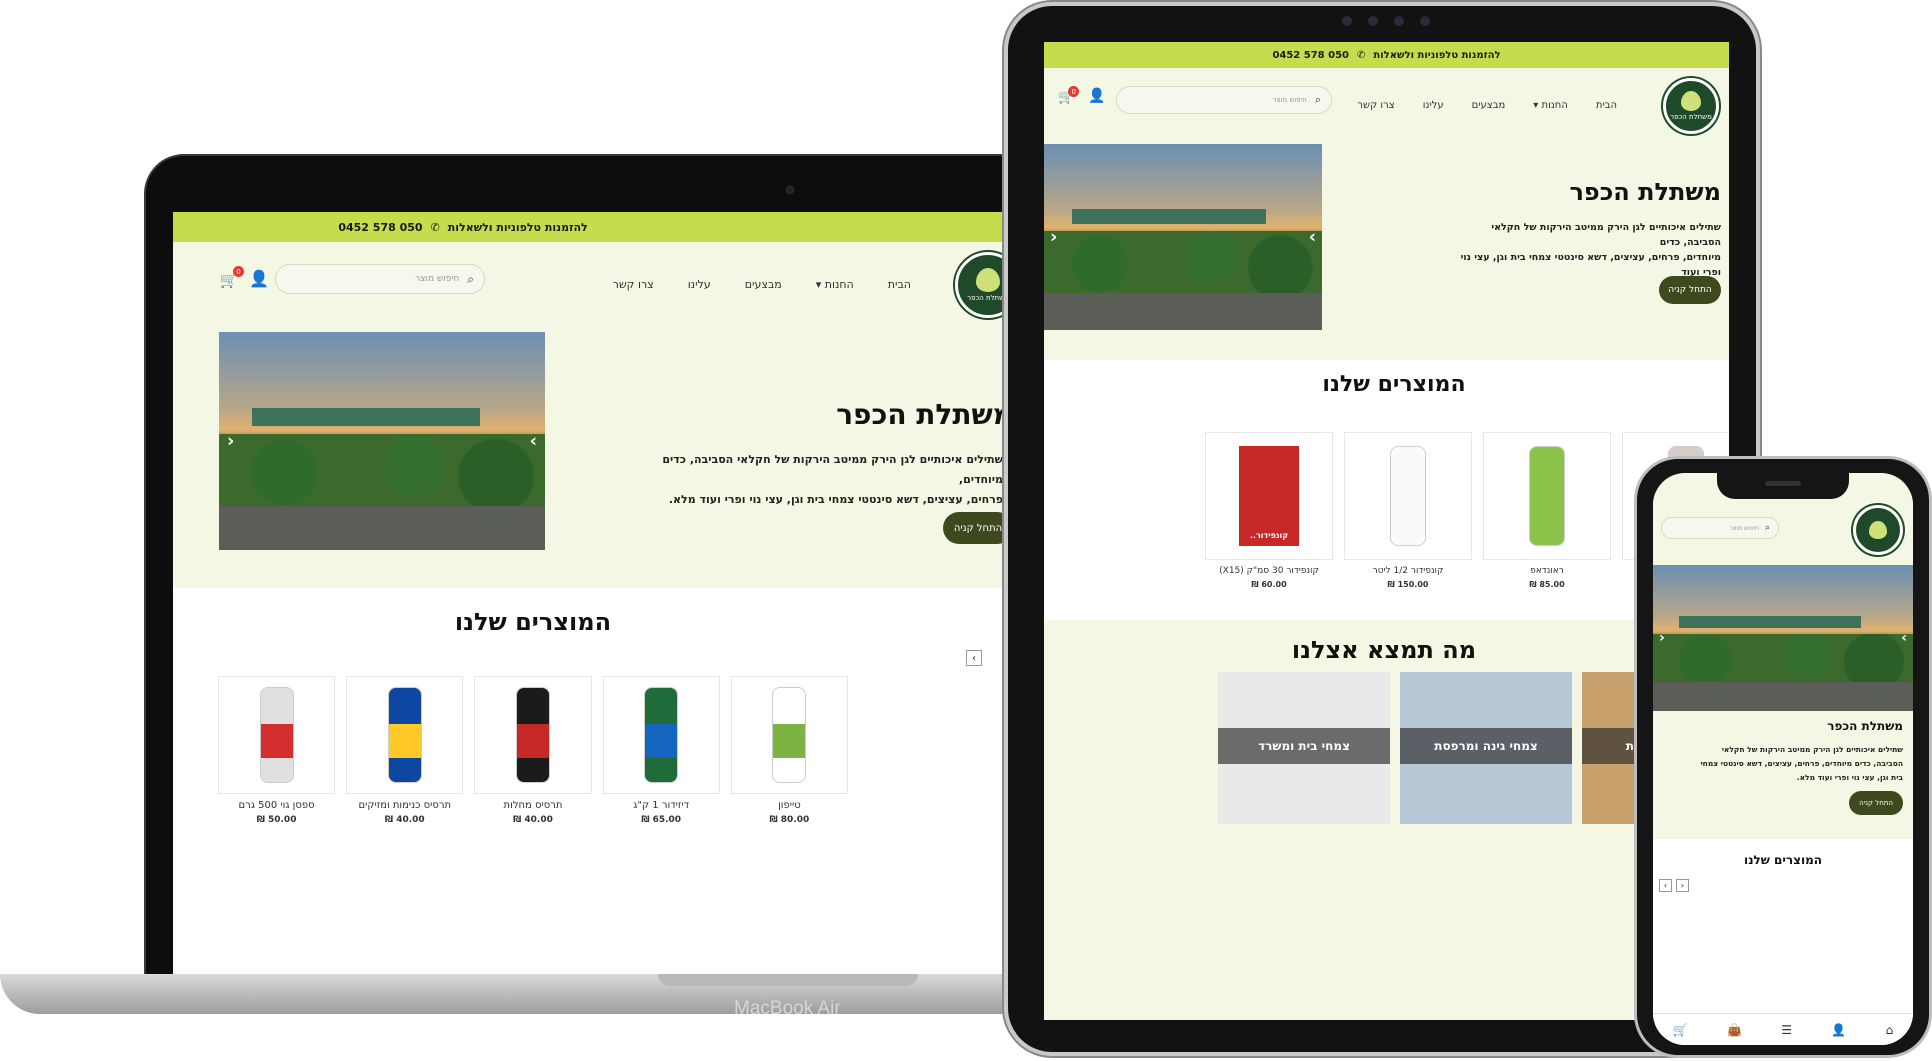 The width and height of the screenshot is (1932, 1061). Describe the element at coordinates (1645, 192) in the screenshot. I see `hero-title: משתלת הכפר` at that location.